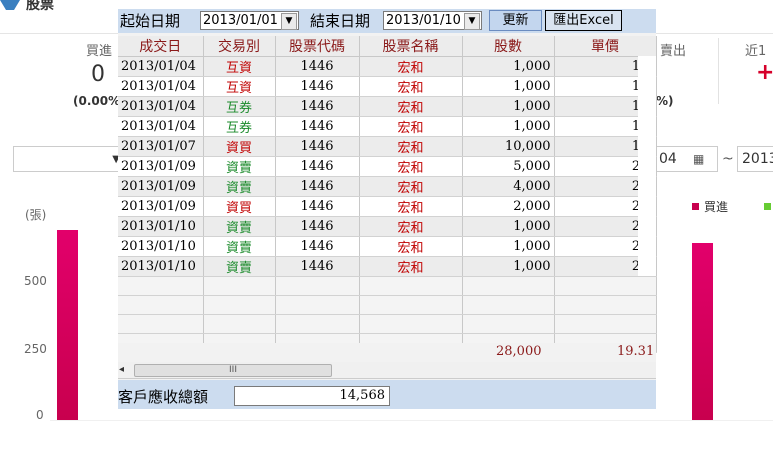 The height and width of the screenshot is (474, 773). What do you see at coordinates (121, 369) in the screenshot?
I see `scroll-left-icon: ◂` at bounding box center [121, 369].